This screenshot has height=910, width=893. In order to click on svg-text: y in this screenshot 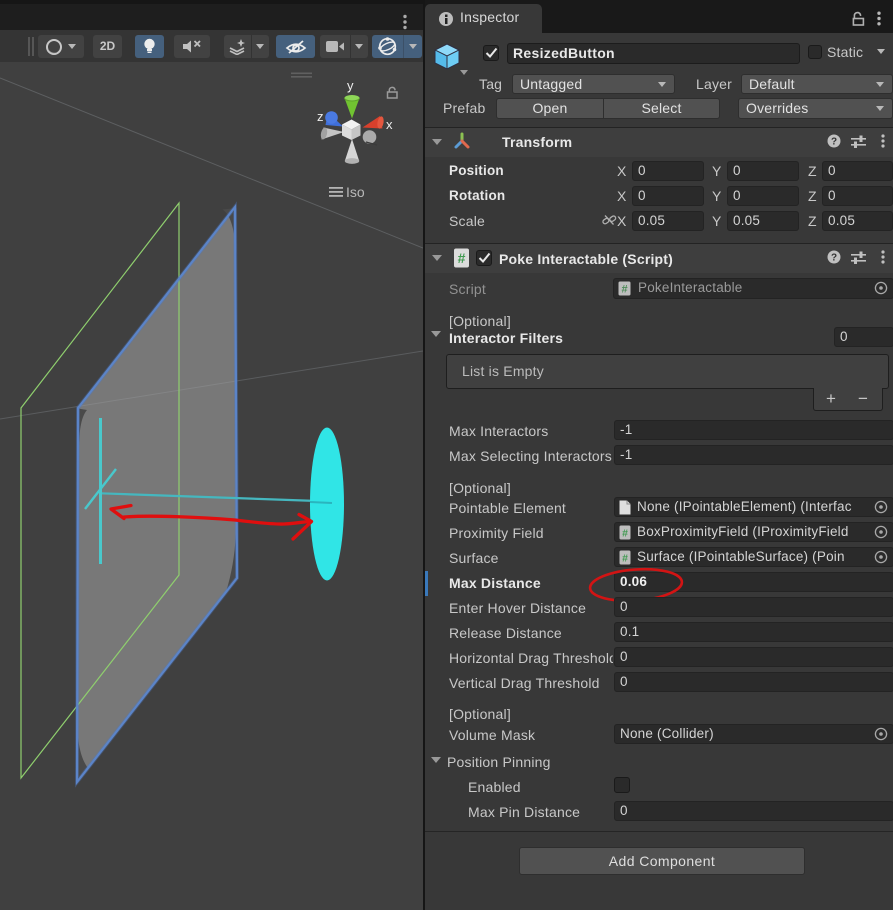, I will do `click(350, 85)`.